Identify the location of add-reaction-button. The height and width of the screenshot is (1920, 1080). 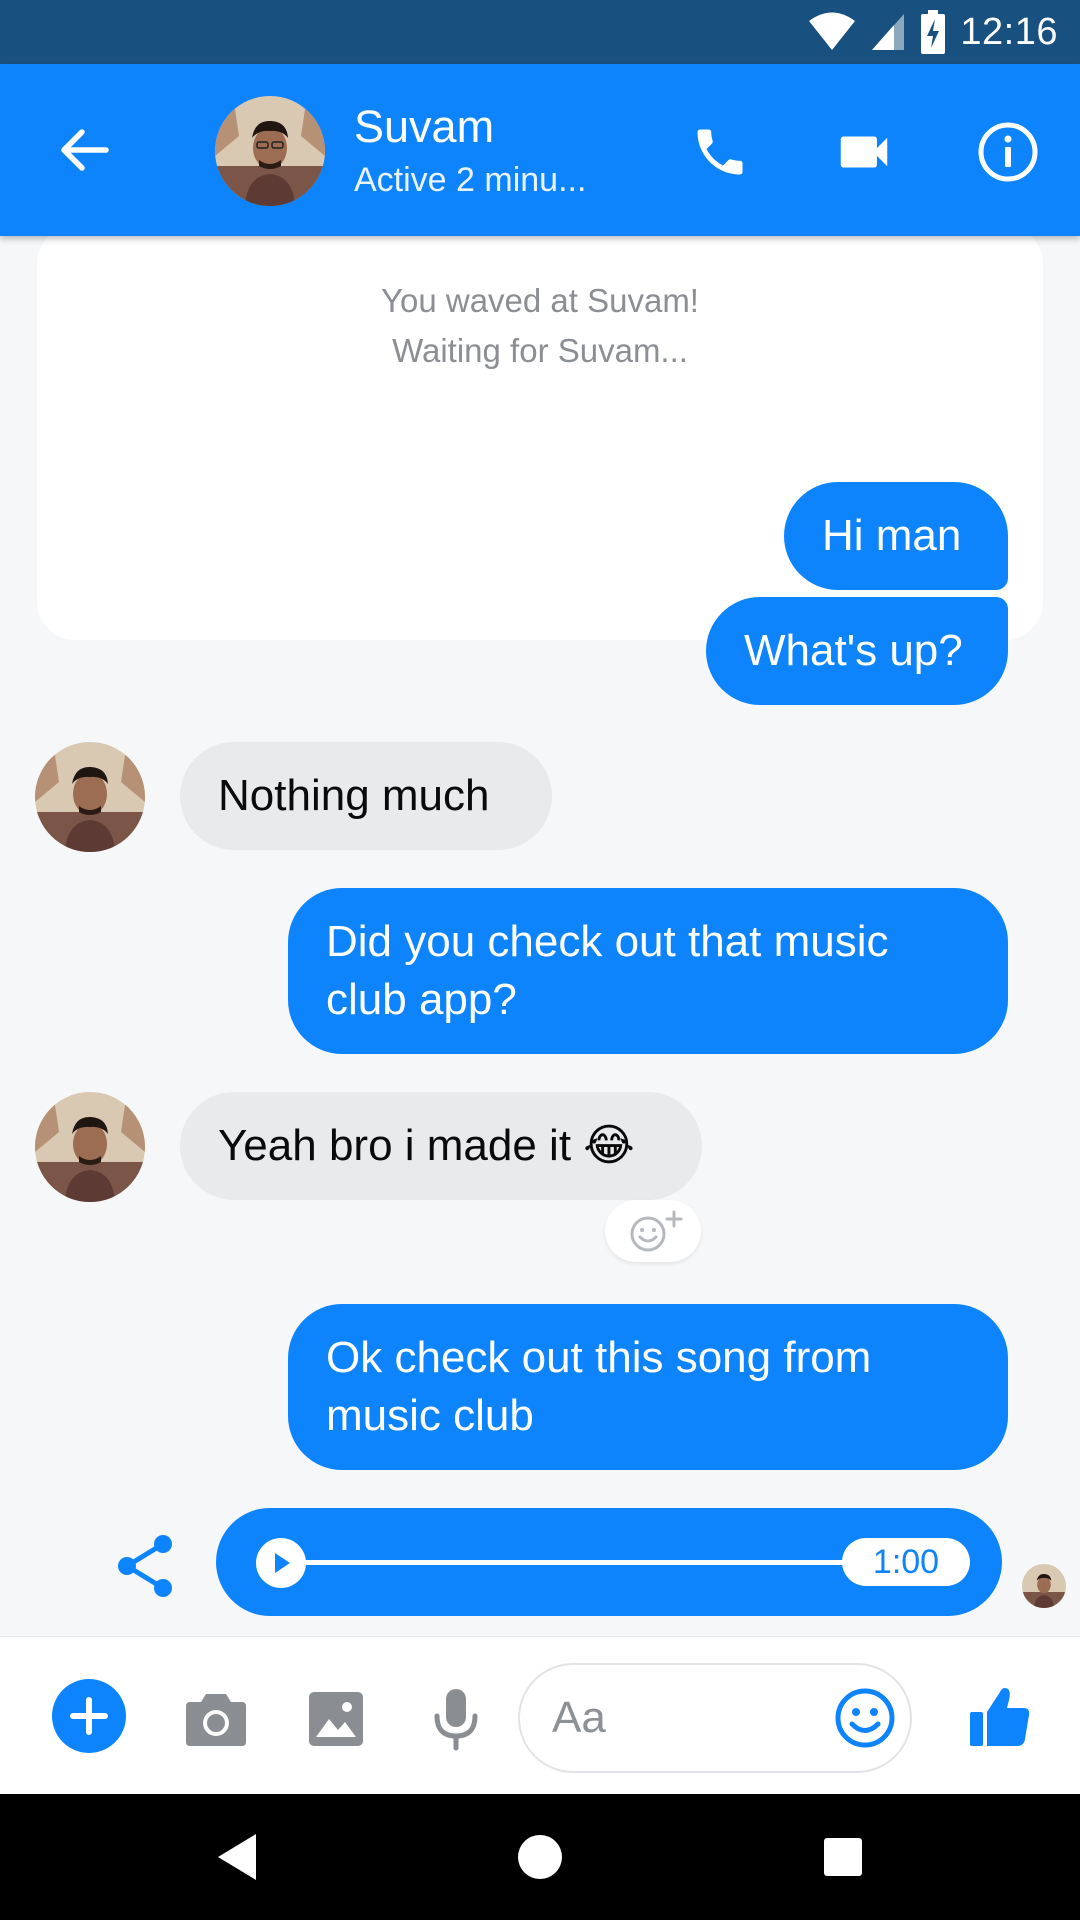
(653, 1231).